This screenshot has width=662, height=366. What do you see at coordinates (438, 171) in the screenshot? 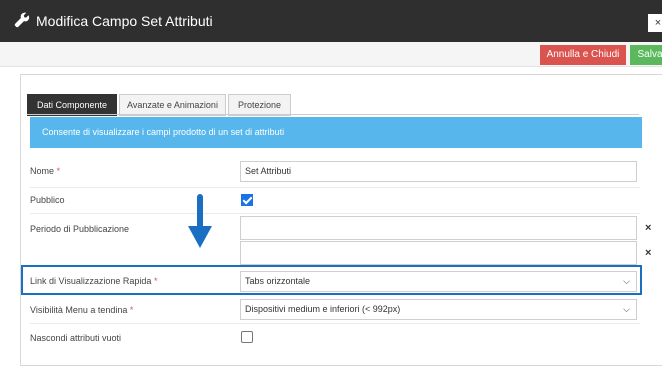
I see `nome-input: Set Attributi` at bounding box center [438, 171].